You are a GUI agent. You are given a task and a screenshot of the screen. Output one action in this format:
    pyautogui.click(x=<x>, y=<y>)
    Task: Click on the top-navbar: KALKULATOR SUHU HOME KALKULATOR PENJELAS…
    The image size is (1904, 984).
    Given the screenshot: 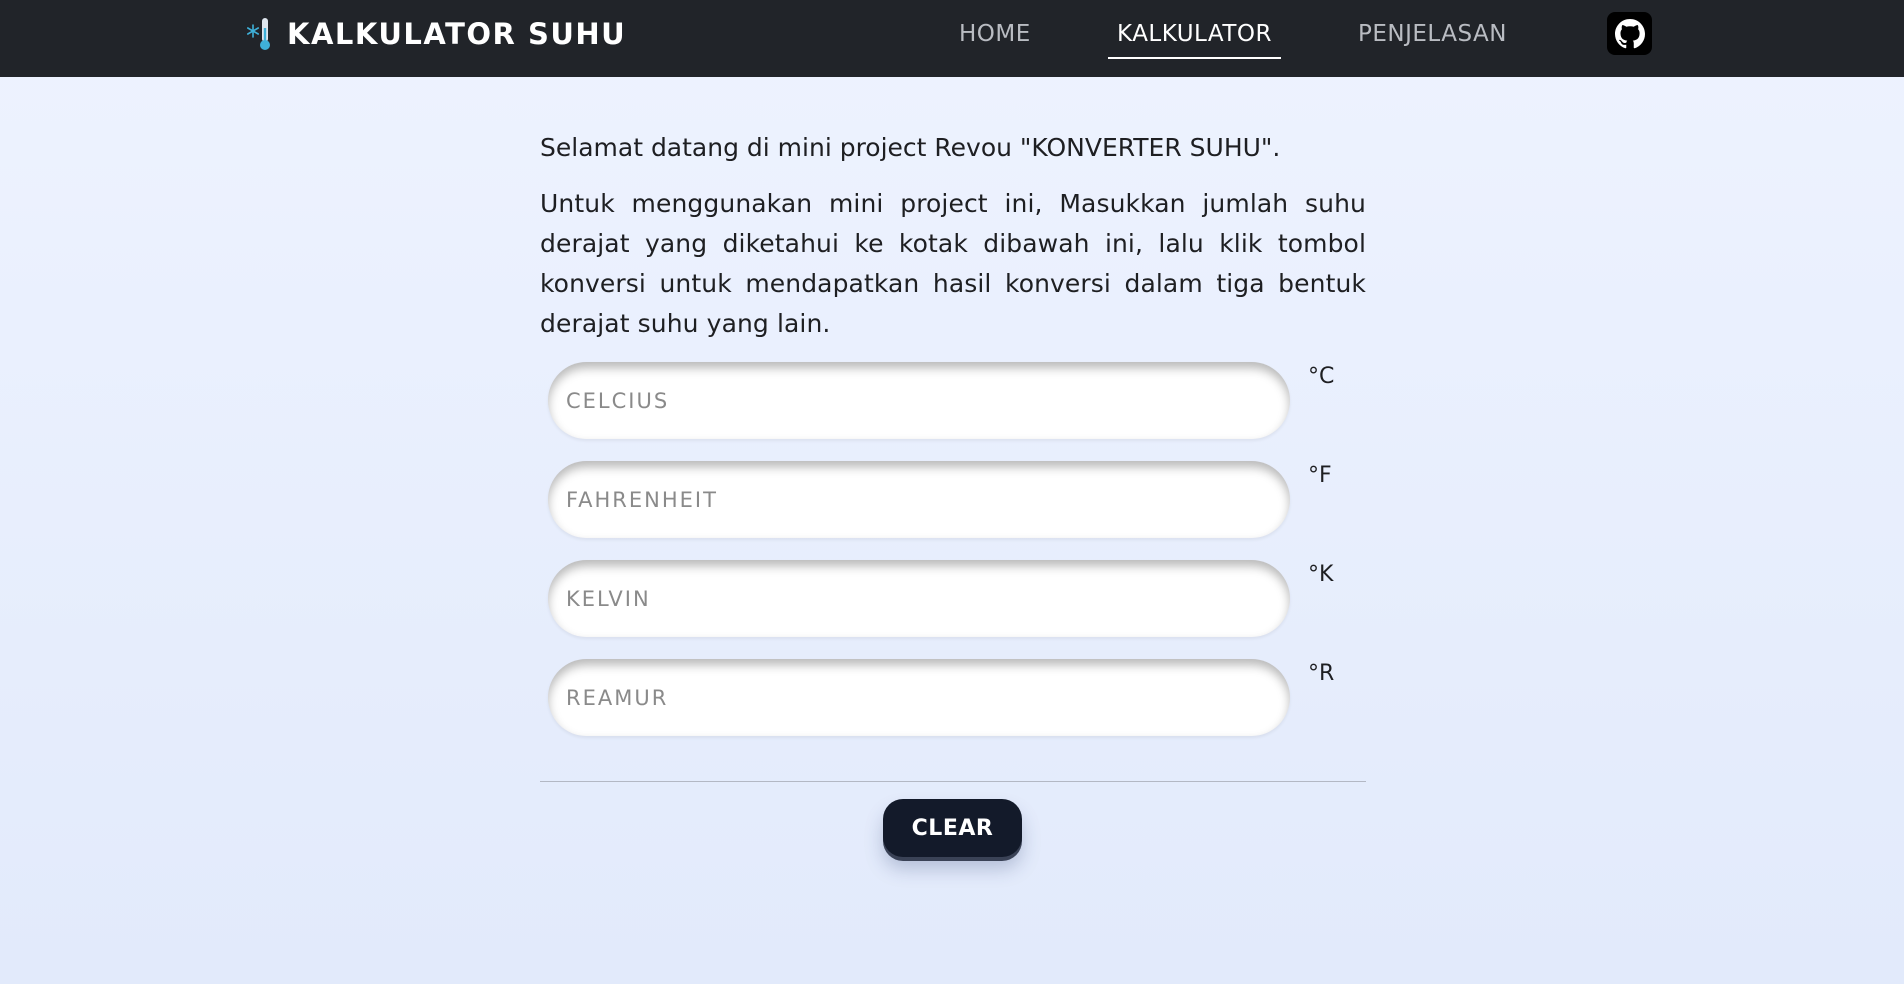 What is the action you would take?
    pyautogui.click(x=952, y=38)
    